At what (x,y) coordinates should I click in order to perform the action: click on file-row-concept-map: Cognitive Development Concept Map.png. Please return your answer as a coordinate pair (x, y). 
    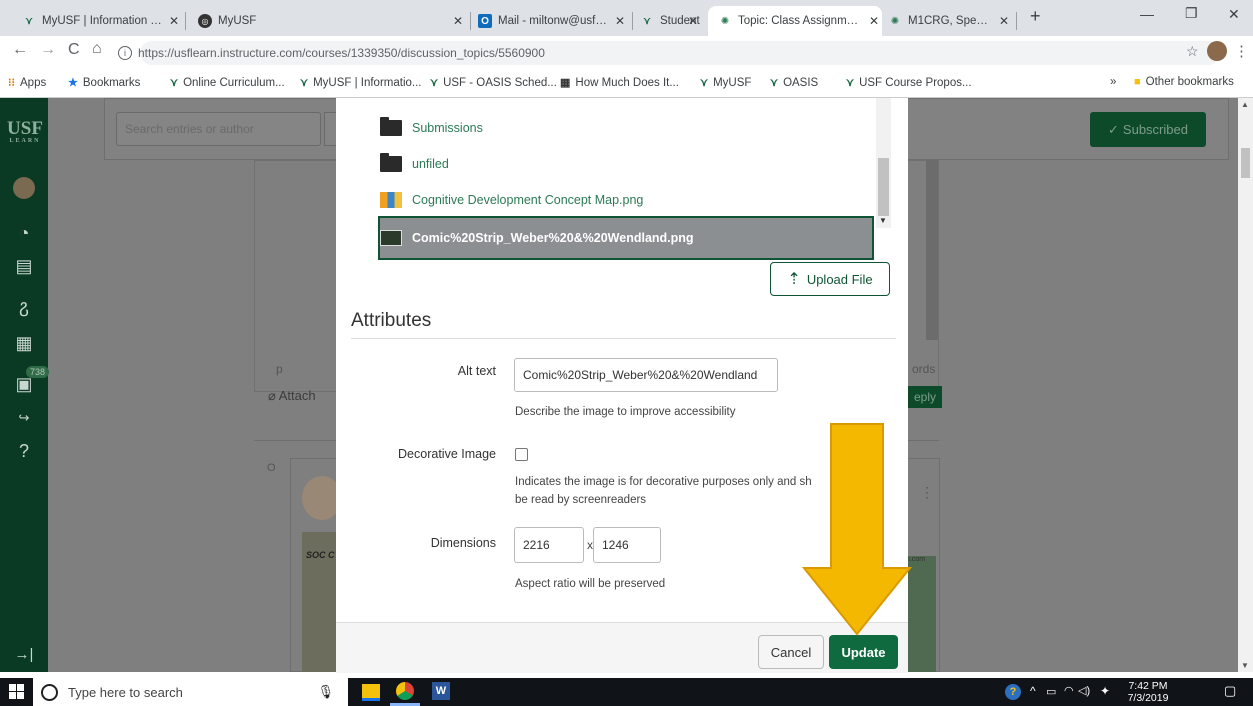
    Looking at the image, I should click on (511, 200).